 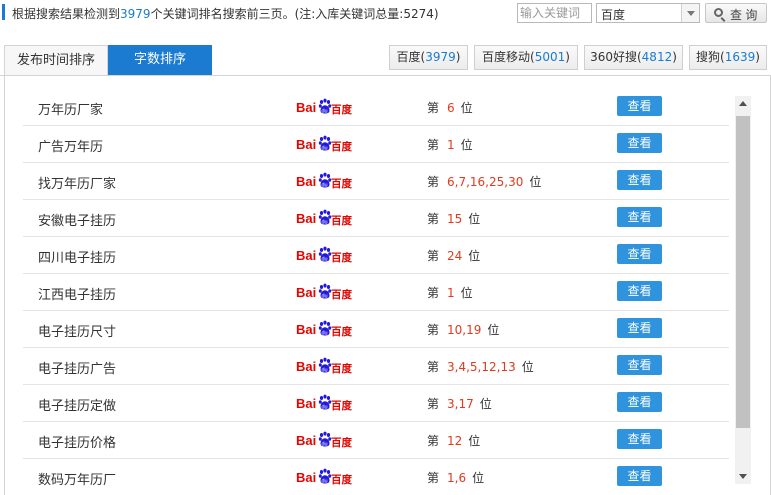 I want to click on table-row: 江西电子挂历 Bai du 百度 第 1 位 查看, so click(x=376, y=292).